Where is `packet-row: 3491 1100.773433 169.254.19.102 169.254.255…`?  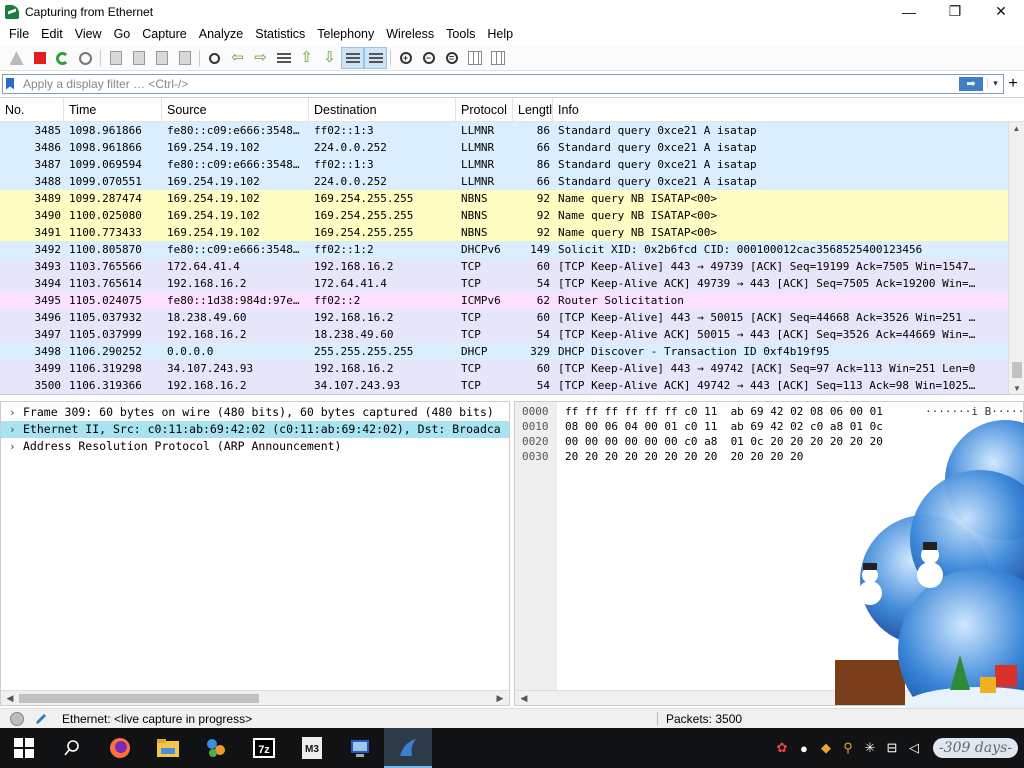
packet-row: 3491 1100.773433 169.254.19.102 169.254.255… is located at coordinates (512, 232).